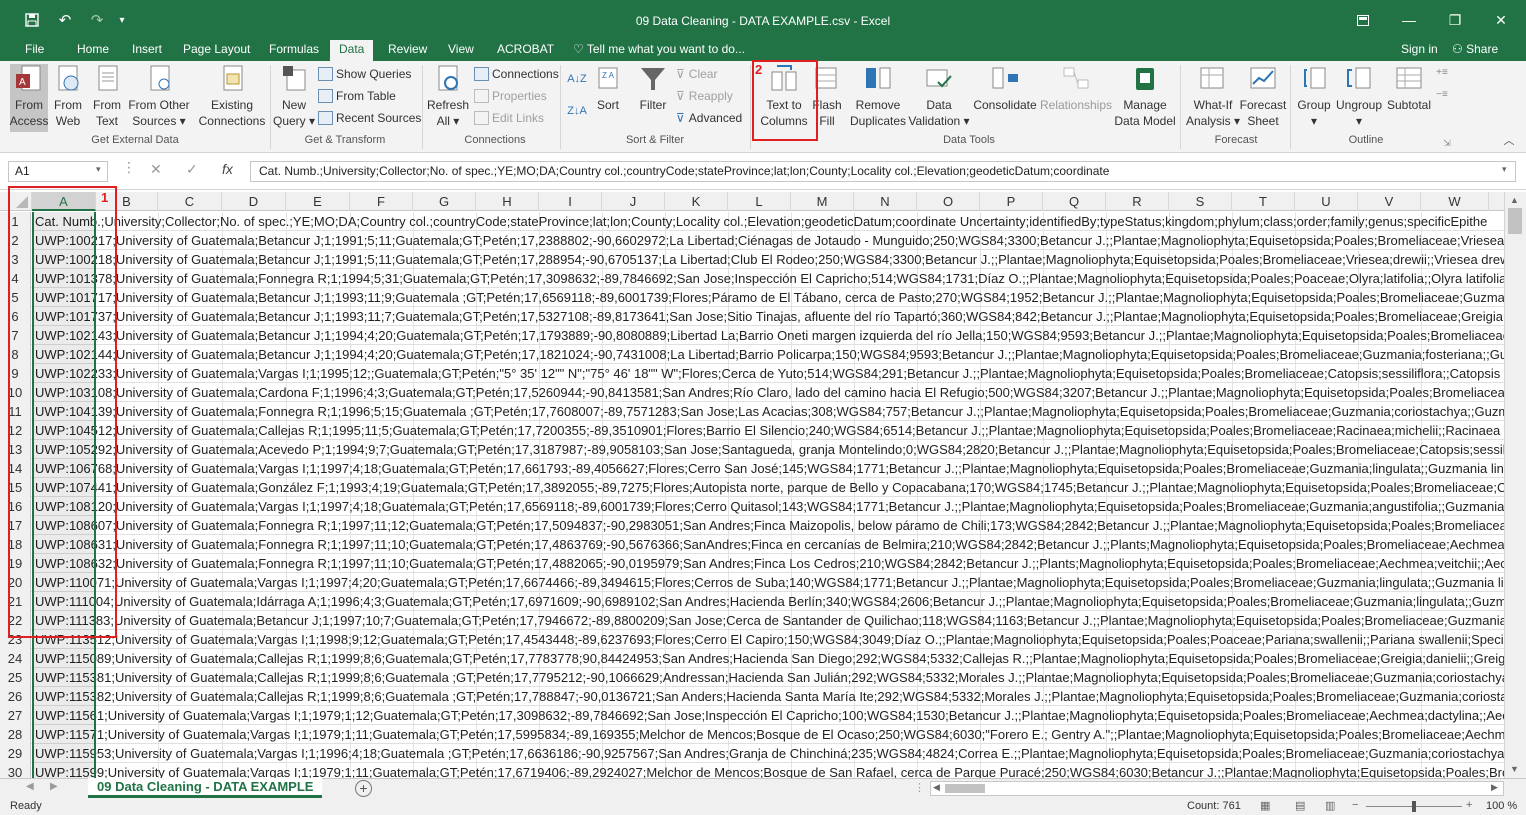  Describe the element at coordinates (352, 50) in the screenshot. I see `tab-data: Data` at that location.